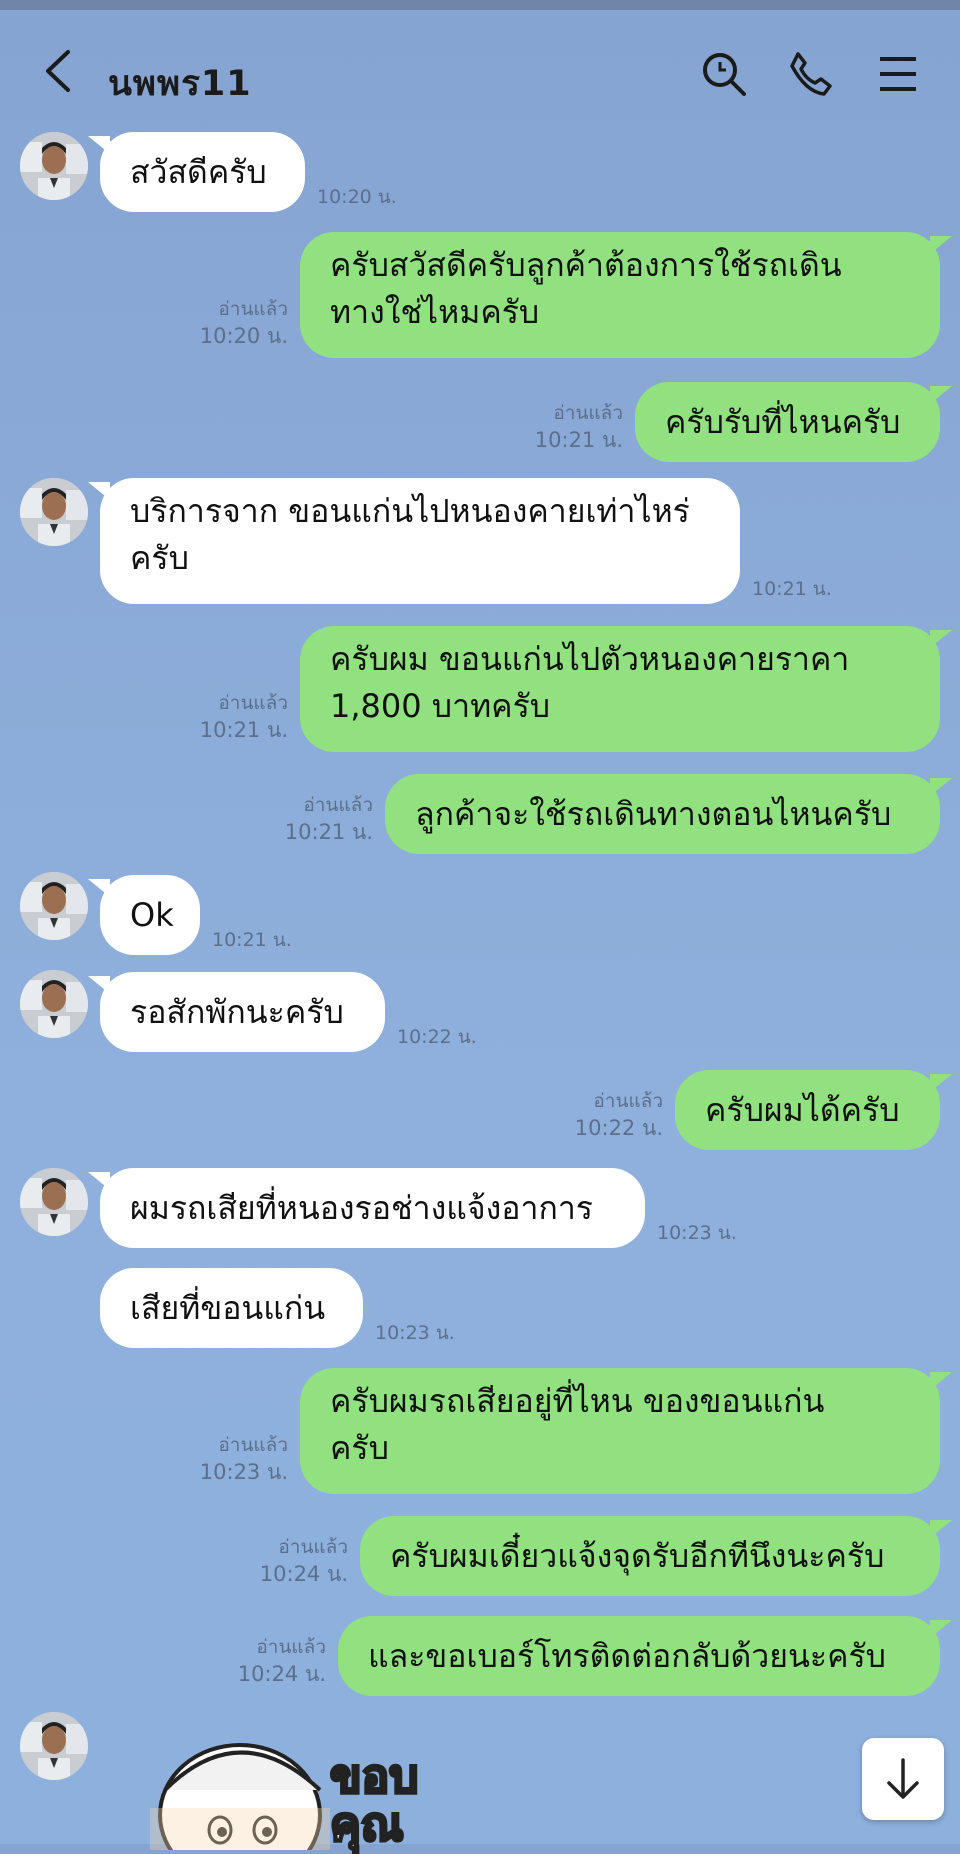 The height and width of the screenshot is (1854, 960). What do you see at coordinates (810, 74) in the screenshot?
I see `phone-icon` at bounding box center [810, 74].